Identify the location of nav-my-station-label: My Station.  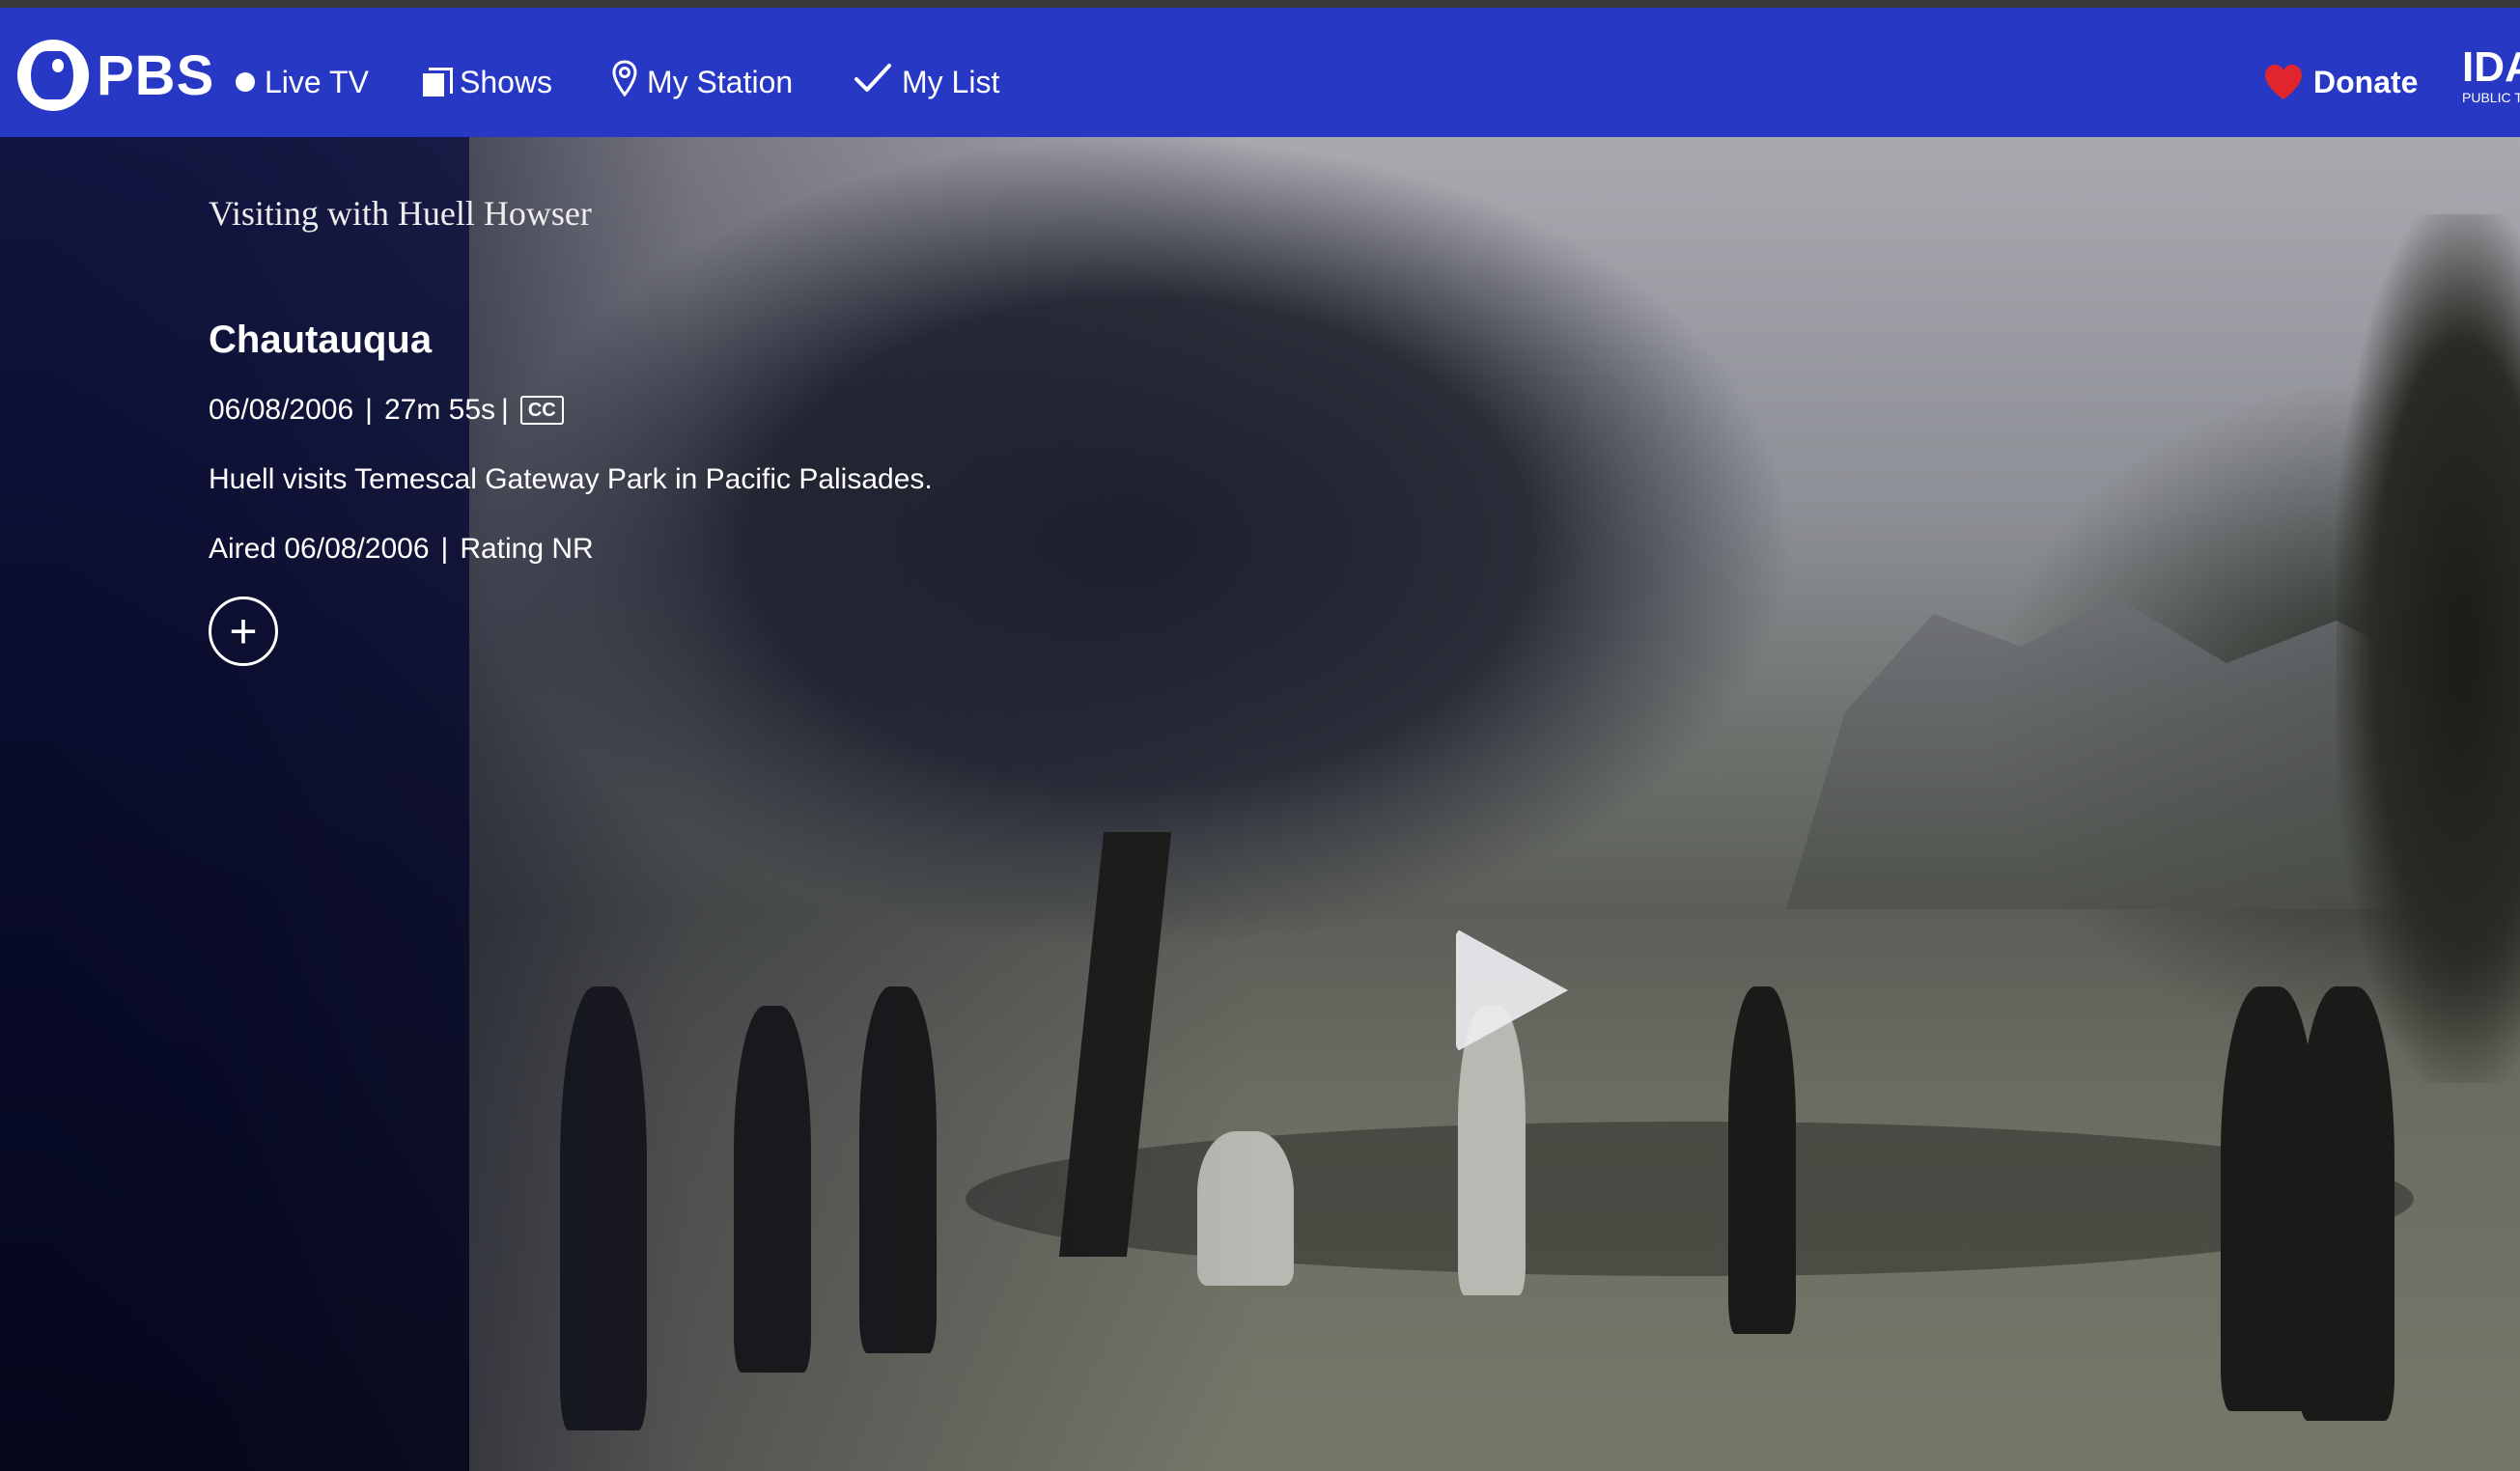
(721, 82).